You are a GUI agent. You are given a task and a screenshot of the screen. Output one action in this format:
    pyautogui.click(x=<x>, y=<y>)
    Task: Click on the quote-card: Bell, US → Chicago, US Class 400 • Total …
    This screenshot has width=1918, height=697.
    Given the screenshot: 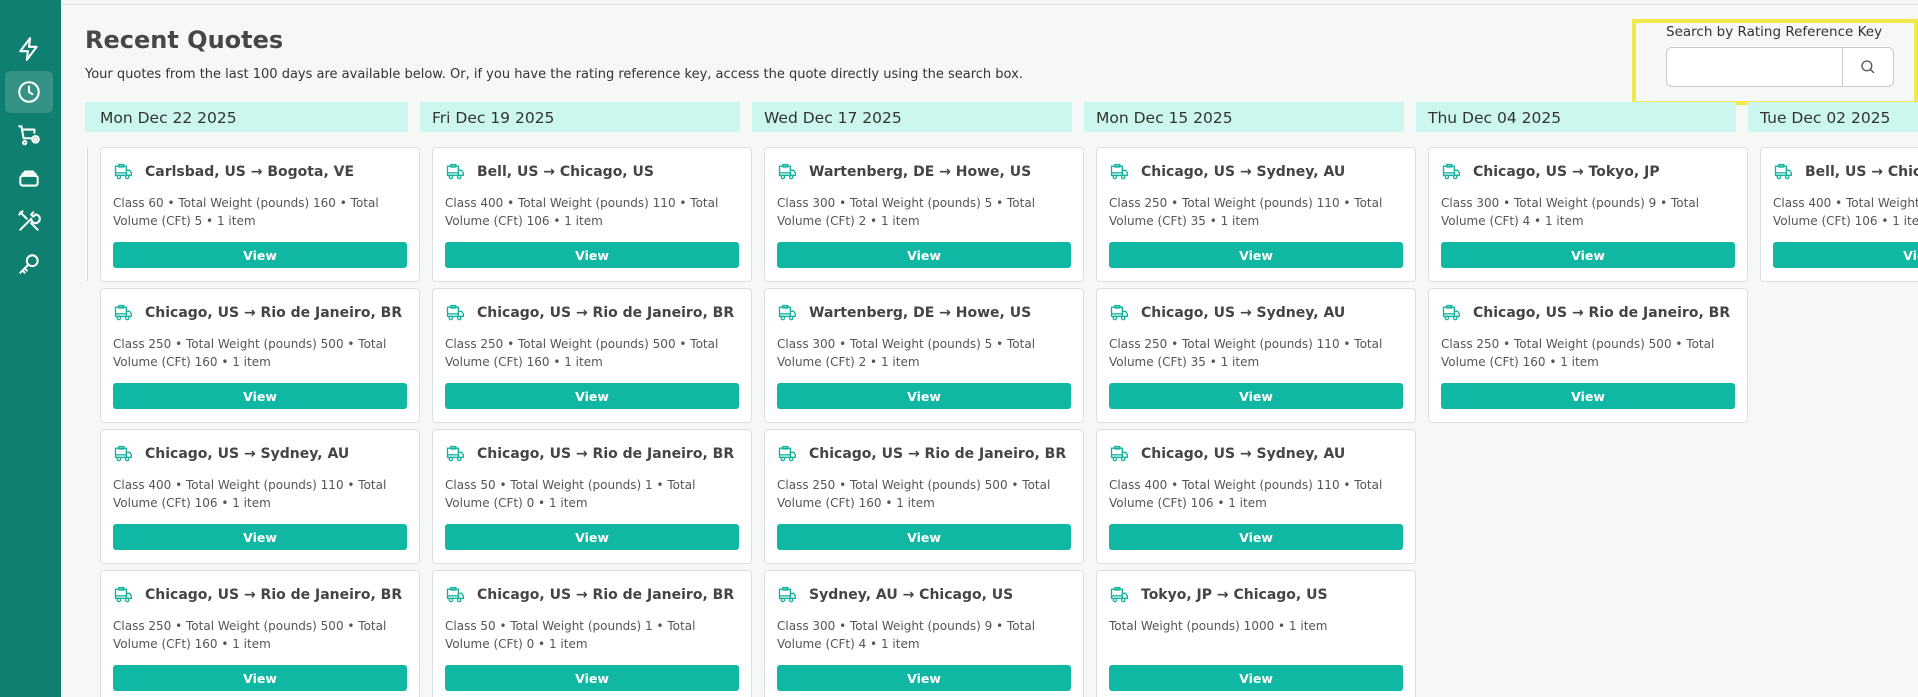 What is the action you would take?
    pyautogui.click(x=592, y=214)
    